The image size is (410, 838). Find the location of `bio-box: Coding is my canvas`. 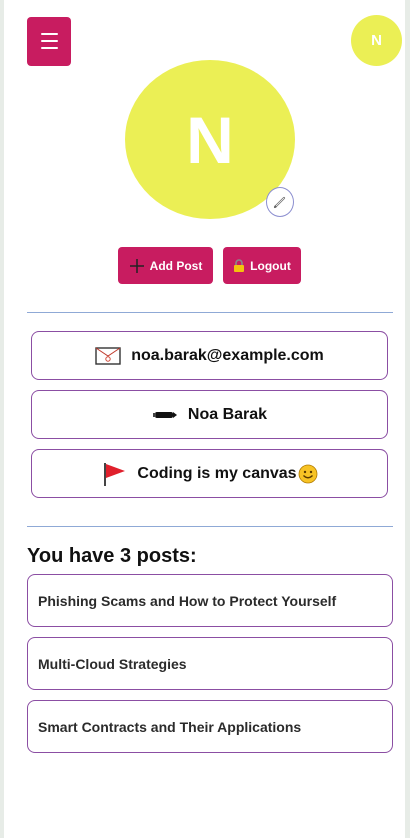

bio-box: Coding is my canvas is located at coordinates (209, 473).